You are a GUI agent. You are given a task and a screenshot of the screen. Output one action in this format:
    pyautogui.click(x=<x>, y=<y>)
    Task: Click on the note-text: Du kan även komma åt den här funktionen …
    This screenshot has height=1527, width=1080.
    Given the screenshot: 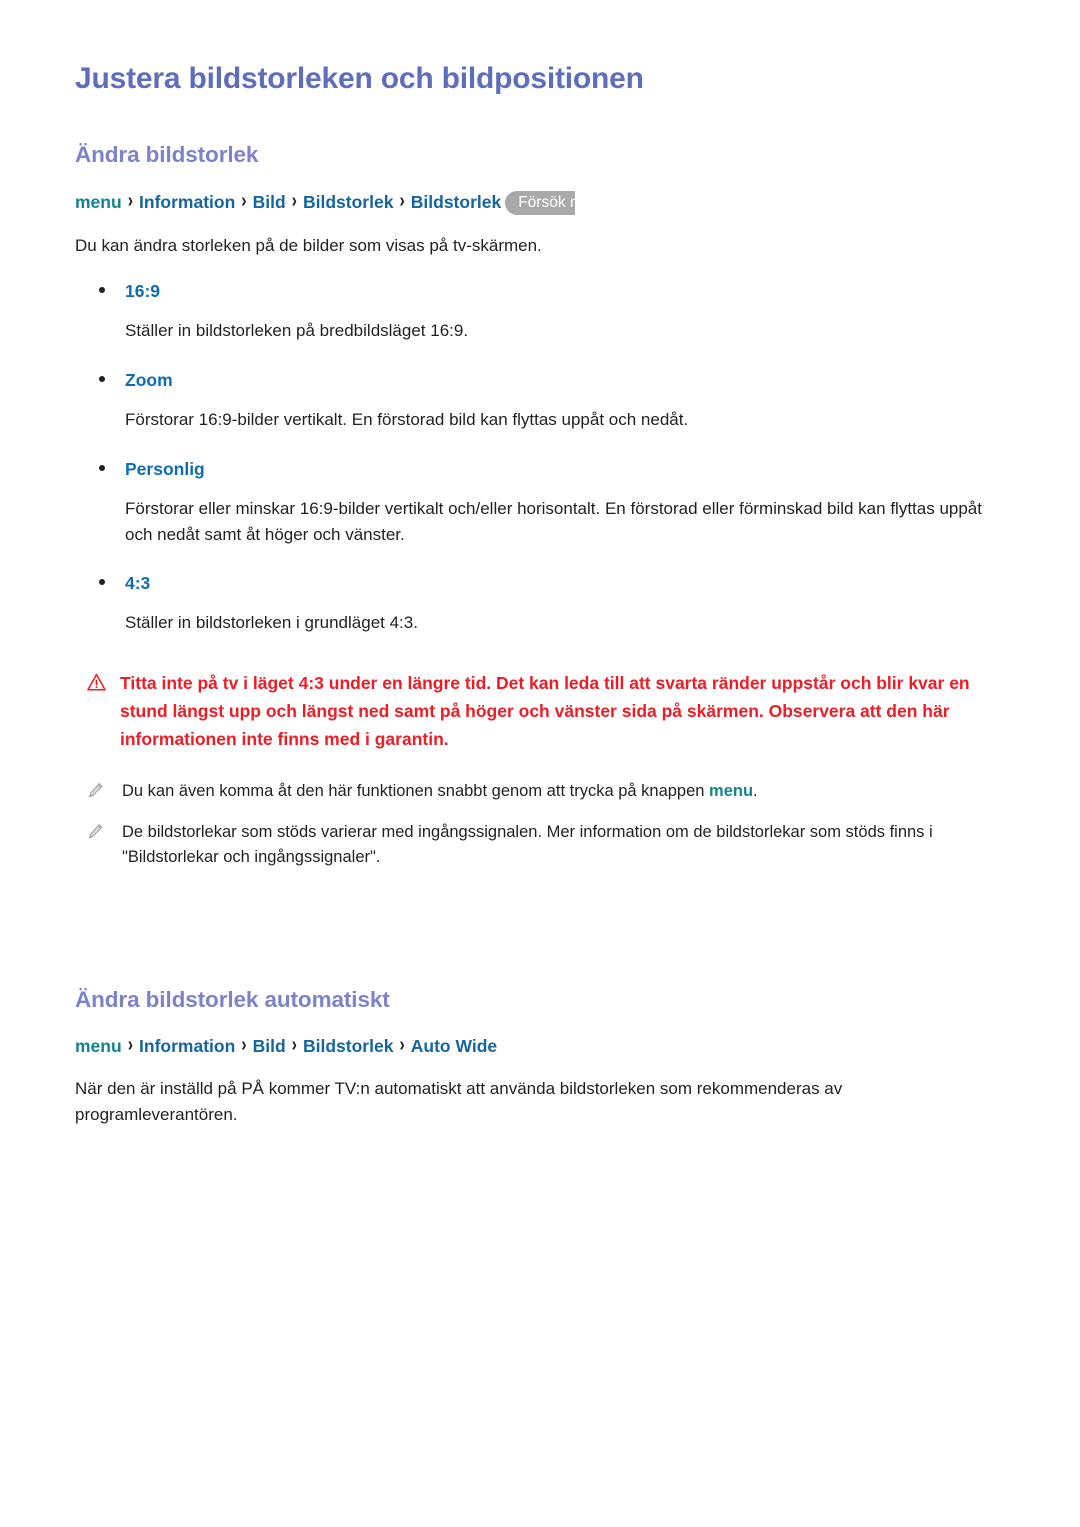 What is the action you would take?
    pyautogui.click(x=558, y=791)
    